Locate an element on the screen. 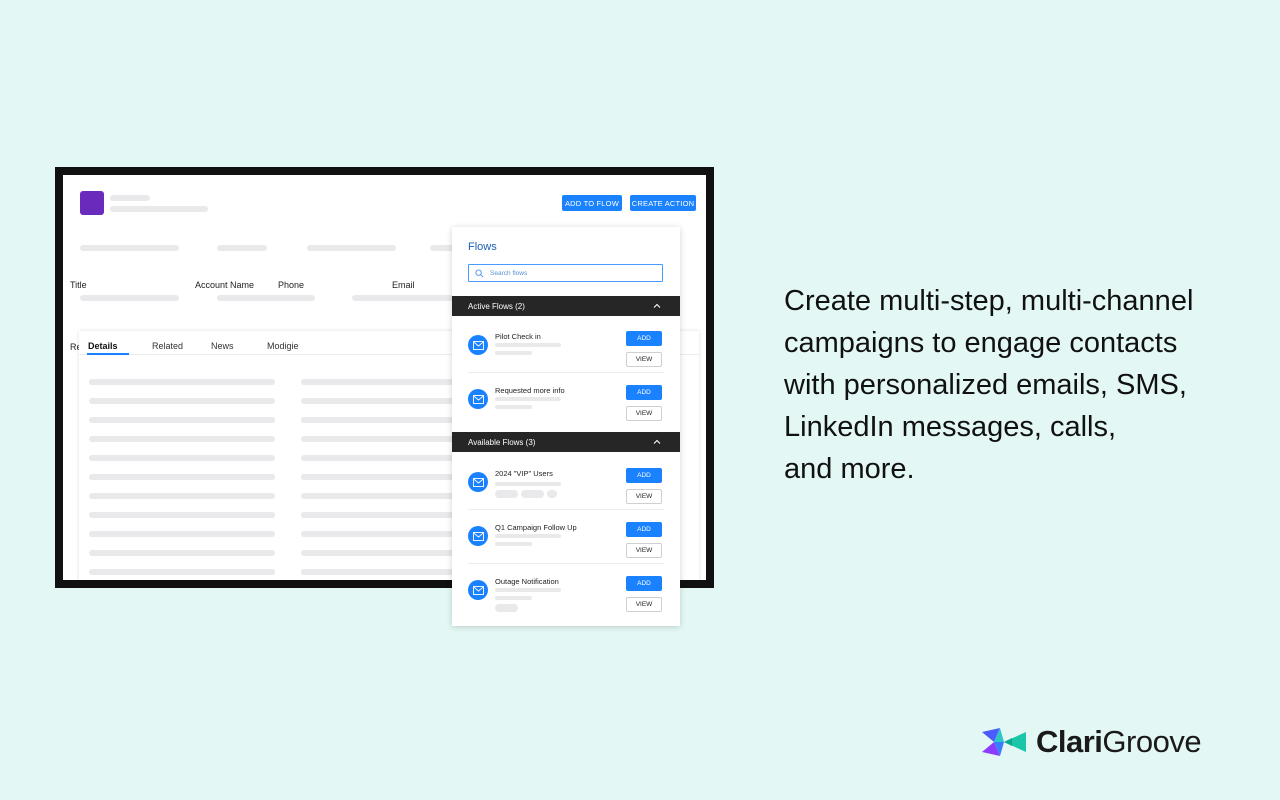 This screenshot has width=1280, height=800. available-flows-header: Available Flows (3) is located at coordinates (566, 442).